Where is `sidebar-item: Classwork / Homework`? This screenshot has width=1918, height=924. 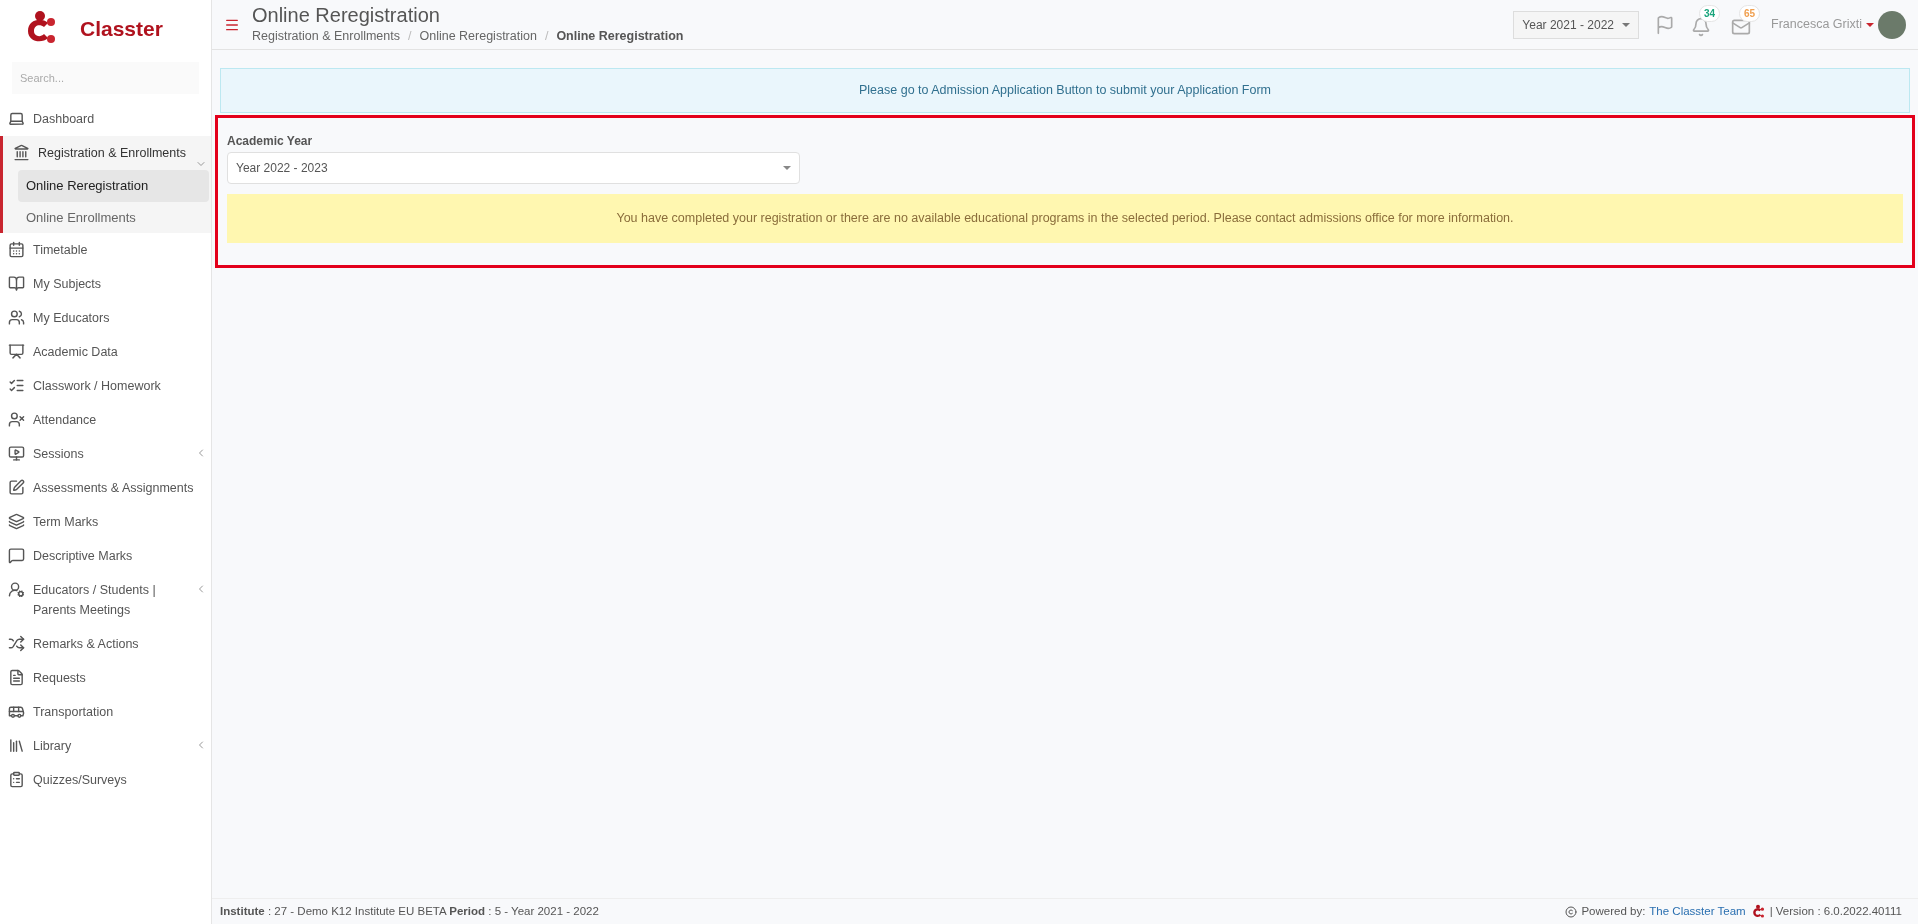 sidebar-item: Classwork / Homework is located at coordinates (105, 386).